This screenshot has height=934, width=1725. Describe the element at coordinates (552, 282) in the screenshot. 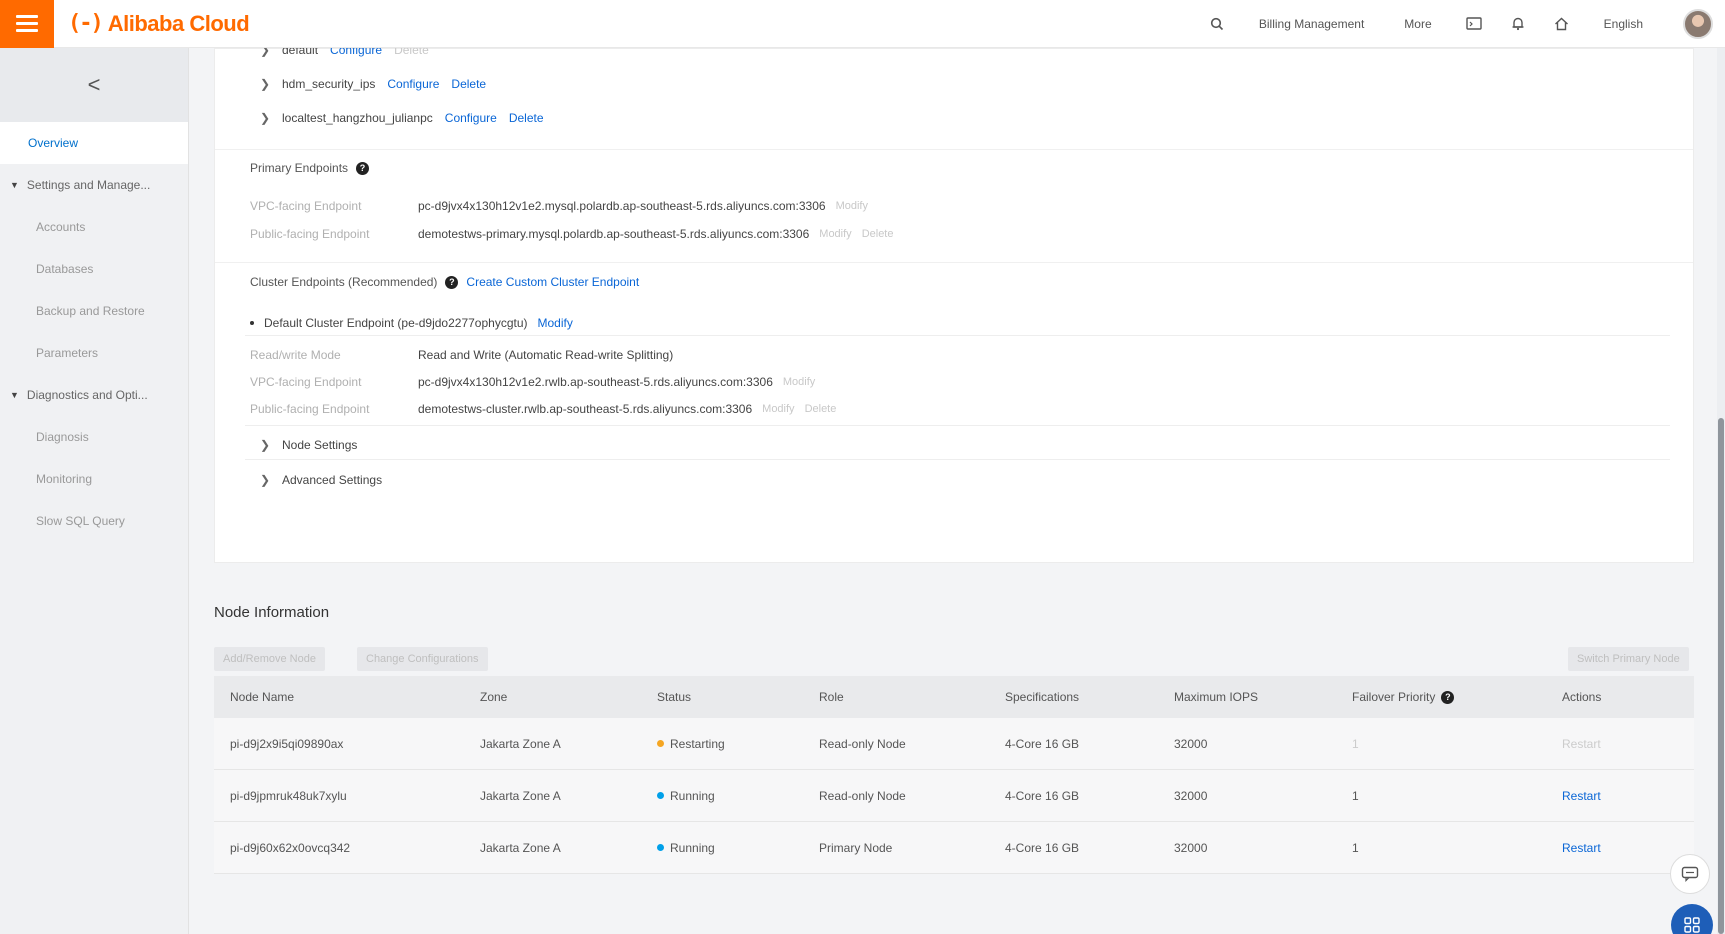

I see `create-custom-endpoint-link: Create Custom Cluster Endpoint` at that location.